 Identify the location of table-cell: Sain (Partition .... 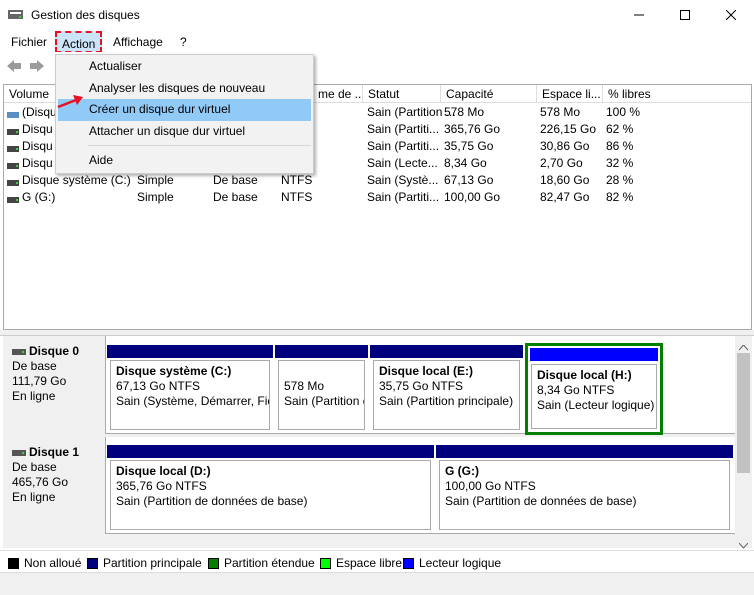
(411, 112).